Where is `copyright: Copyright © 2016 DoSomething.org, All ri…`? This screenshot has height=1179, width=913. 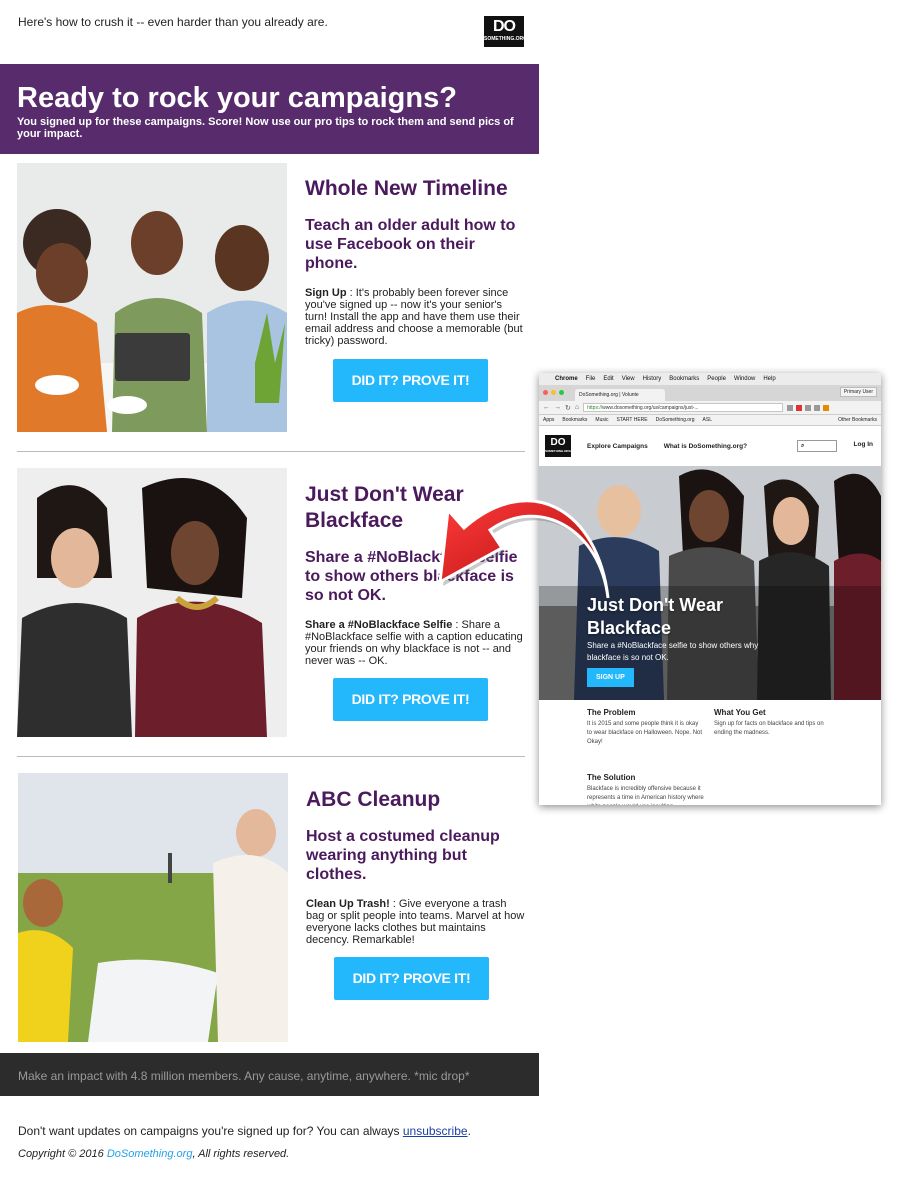
copyright: Copyright © 2016 DoSomething.org, All ri… is located at coordinates (154, 1154).